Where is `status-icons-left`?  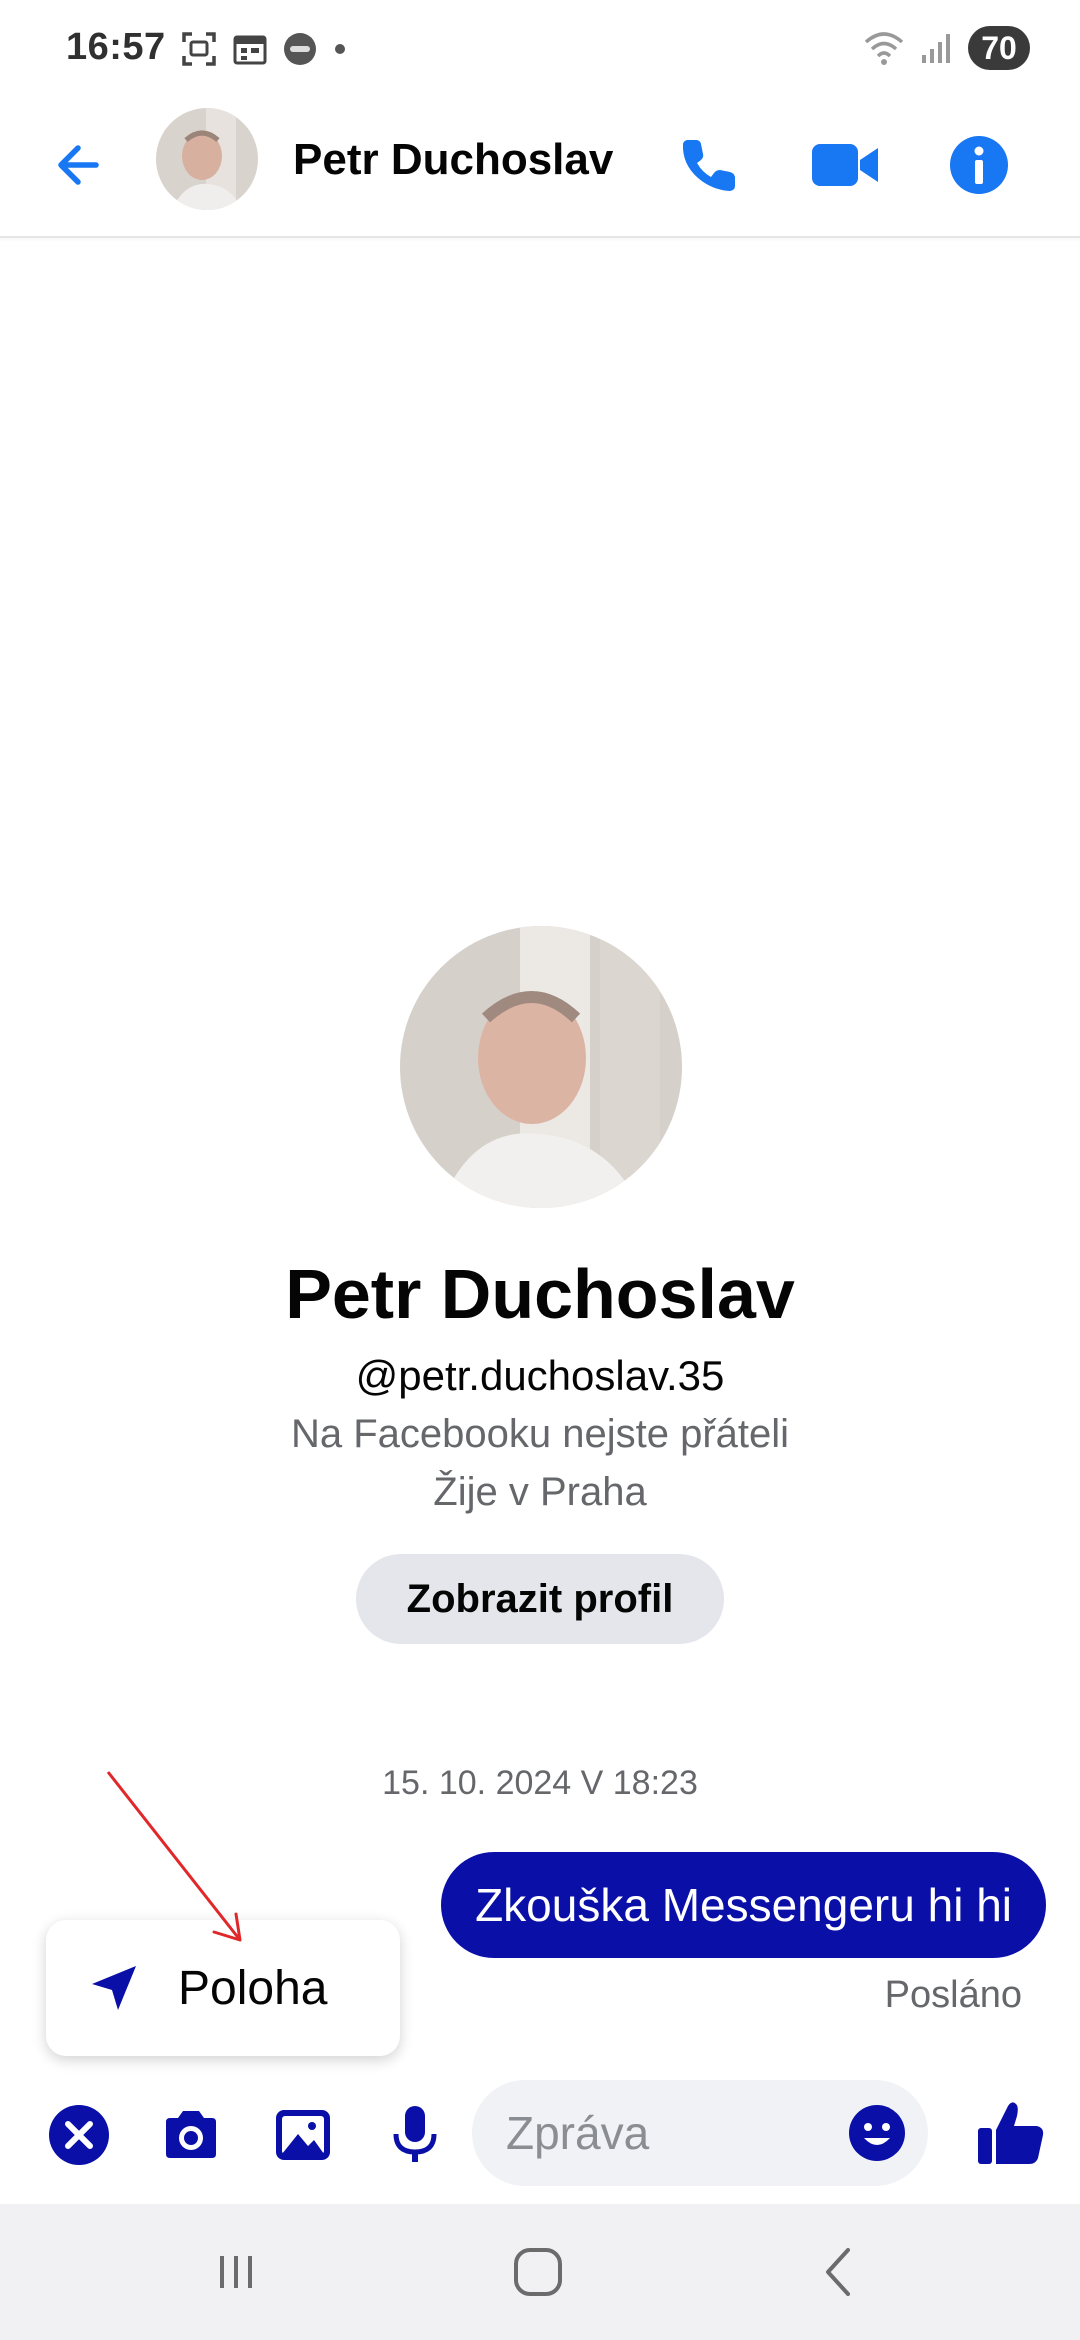
status-icons-left is located at coordinates (264, 49).